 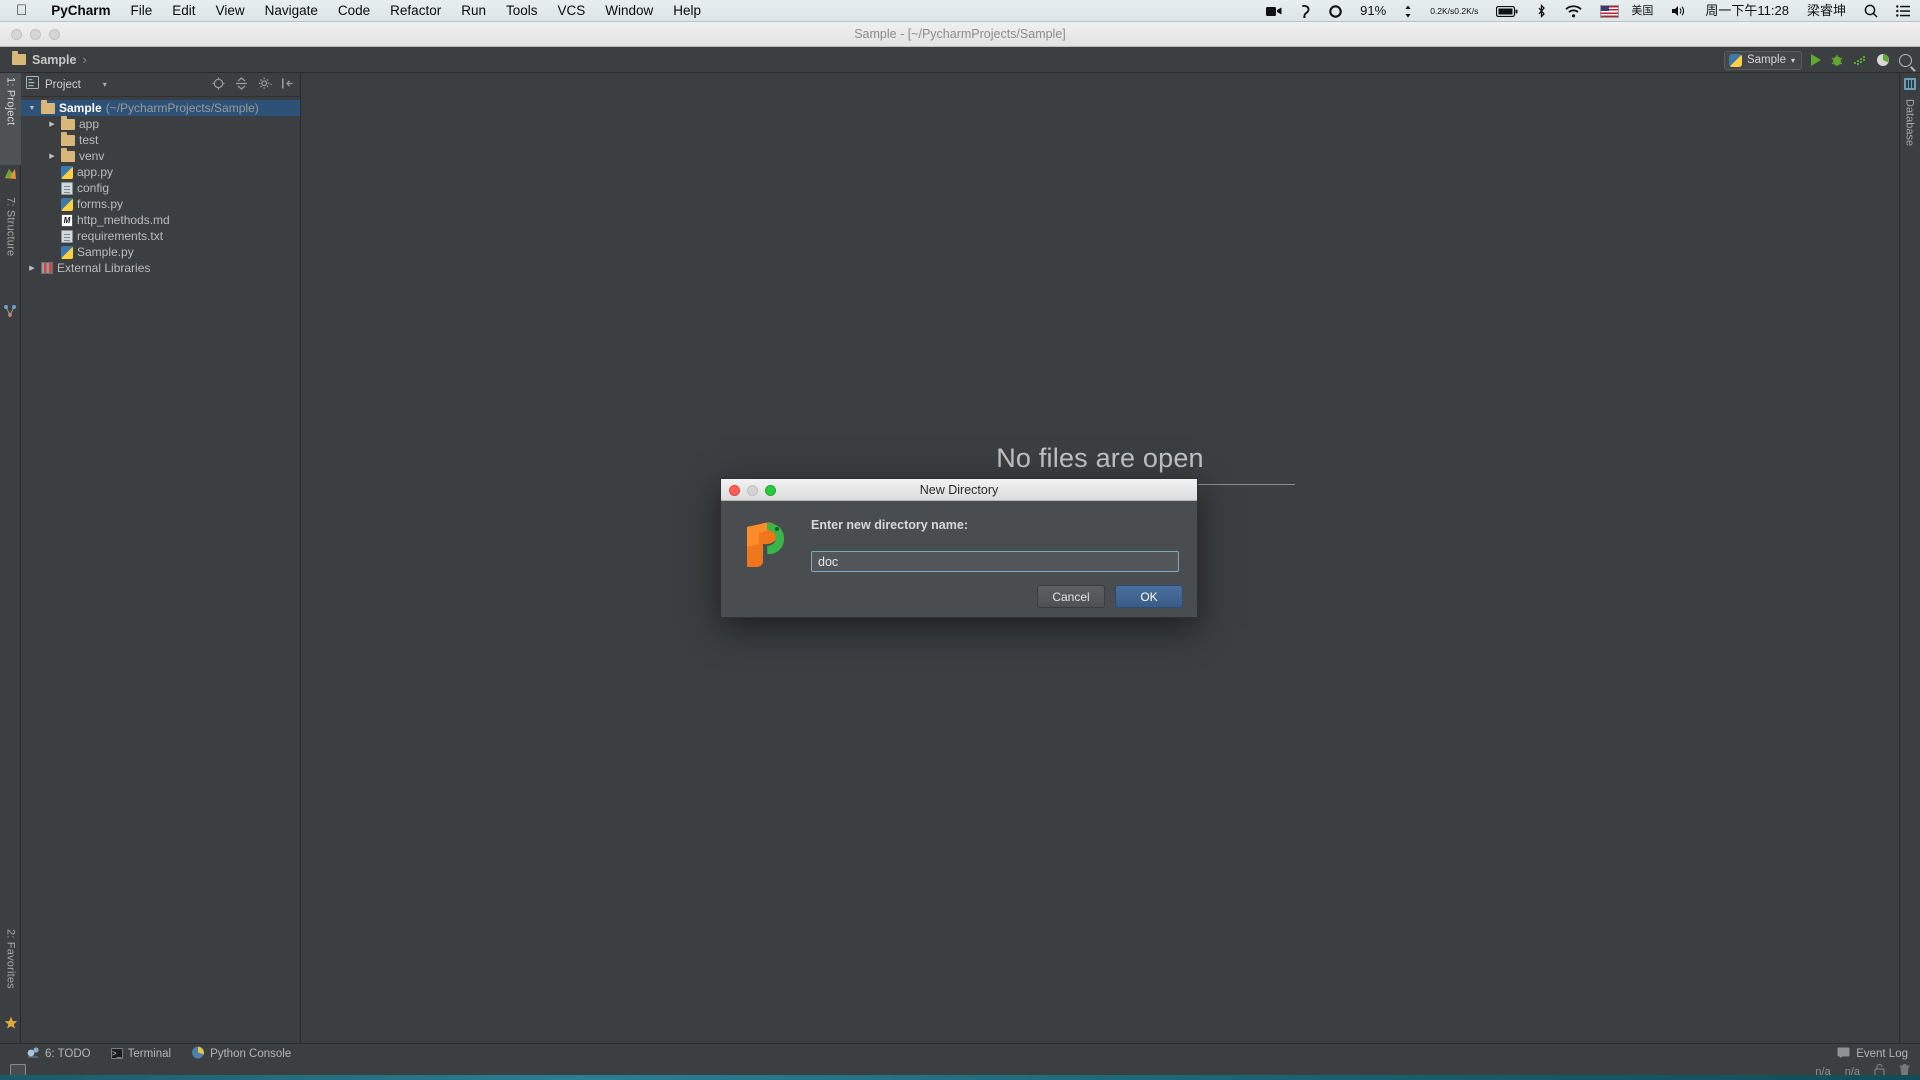 I want to click on directory-name-input, so click(x=995, y=561).